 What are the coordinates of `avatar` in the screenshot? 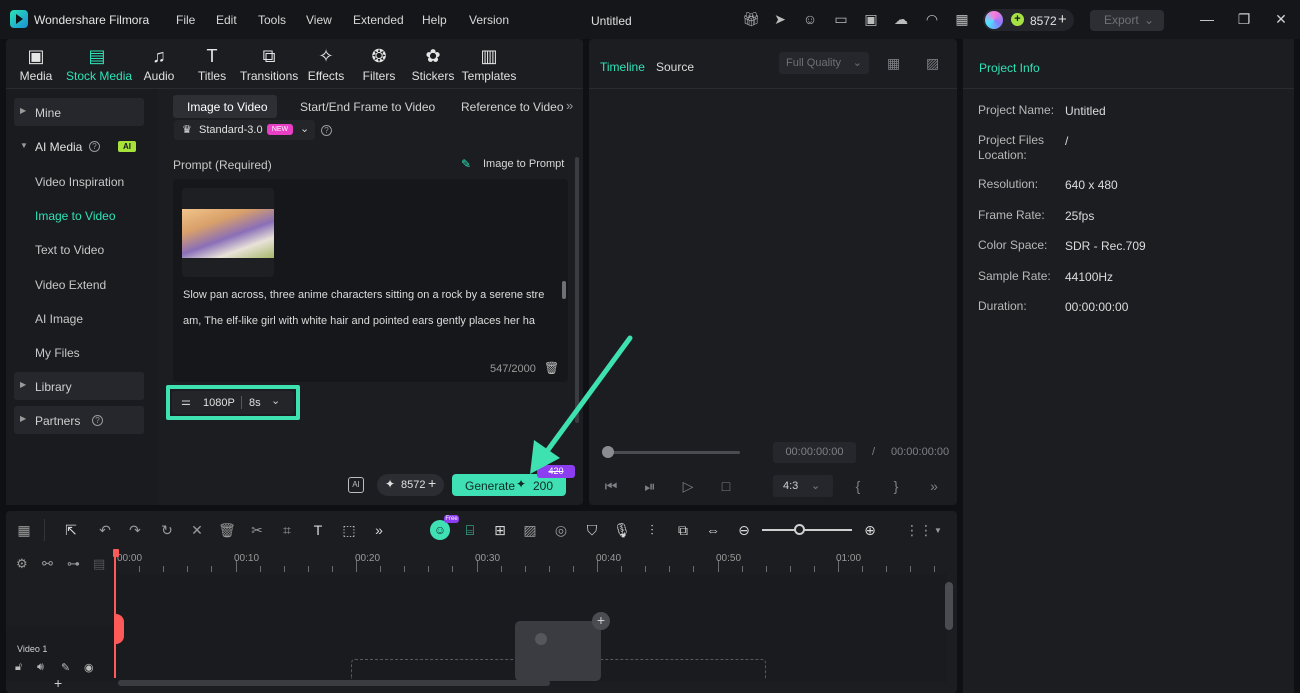 It's located at (994, 20).